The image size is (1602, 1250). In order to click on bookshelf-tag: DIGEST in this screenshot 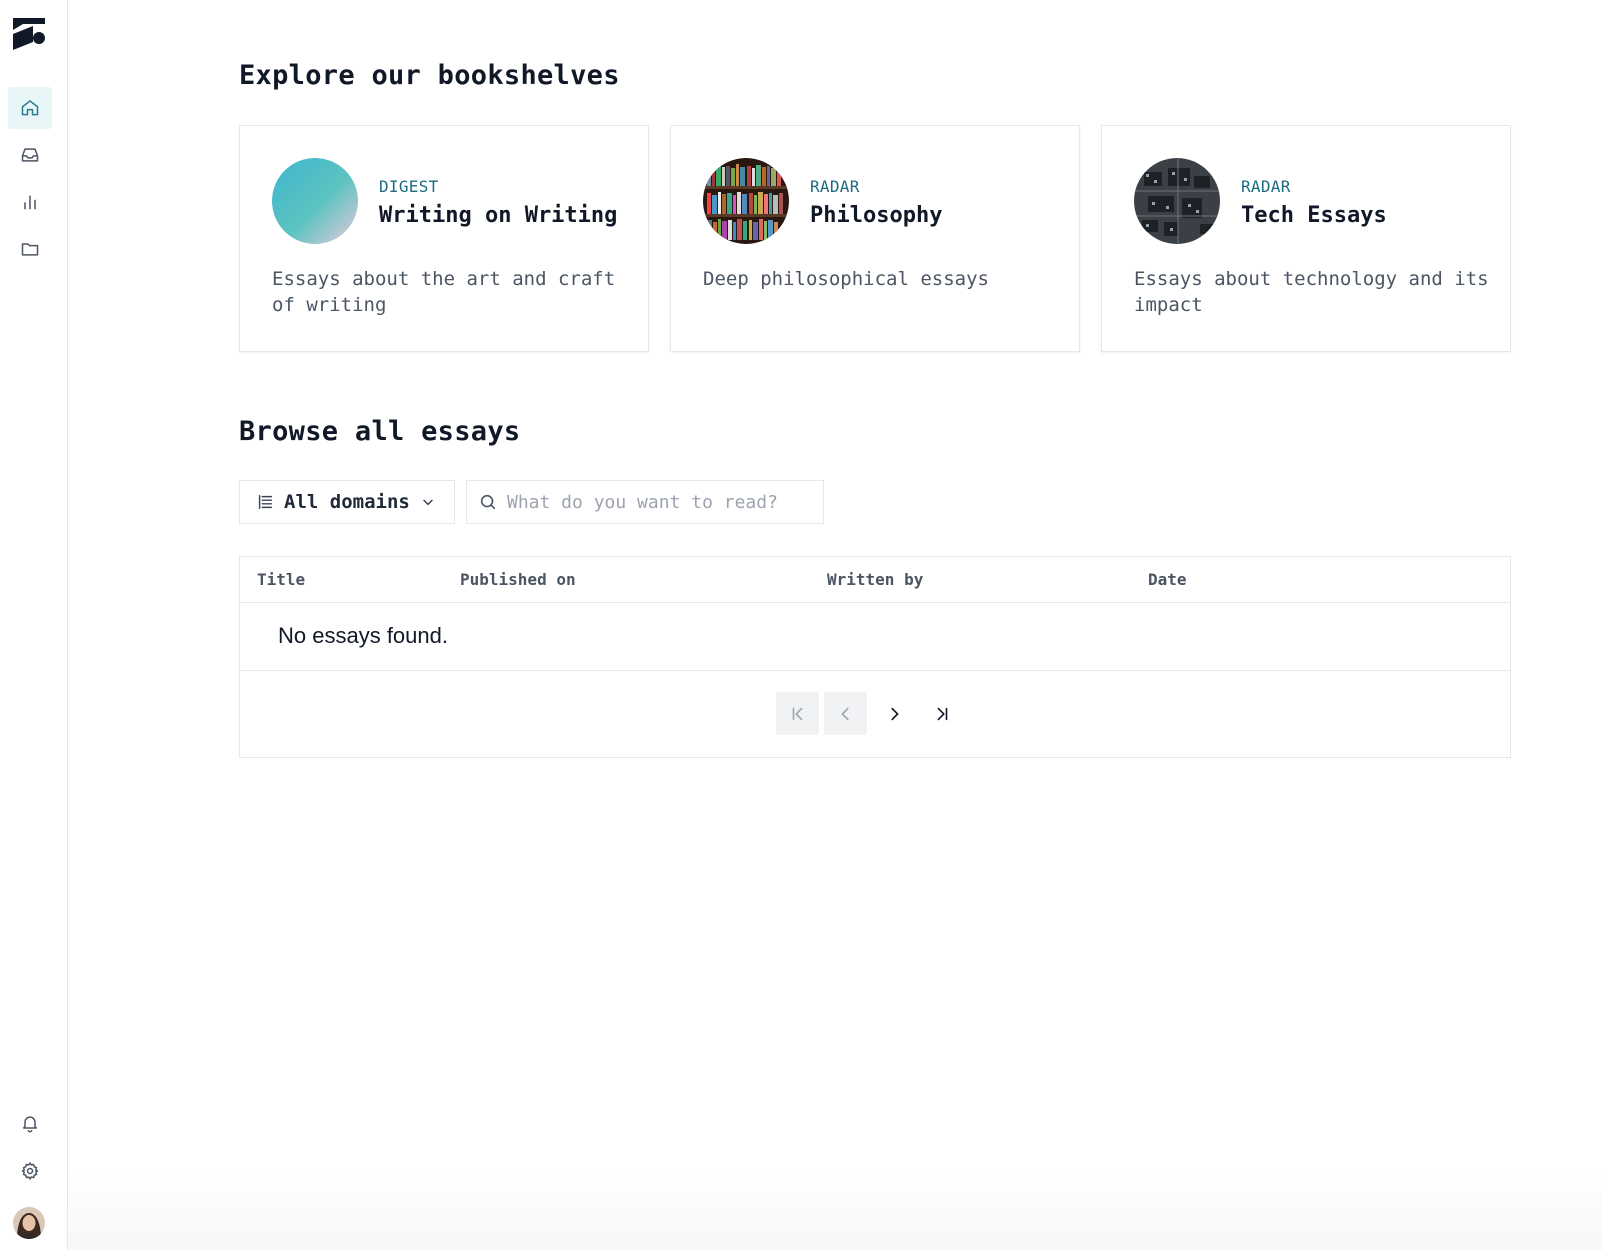, I will do `click(409, 186)`.